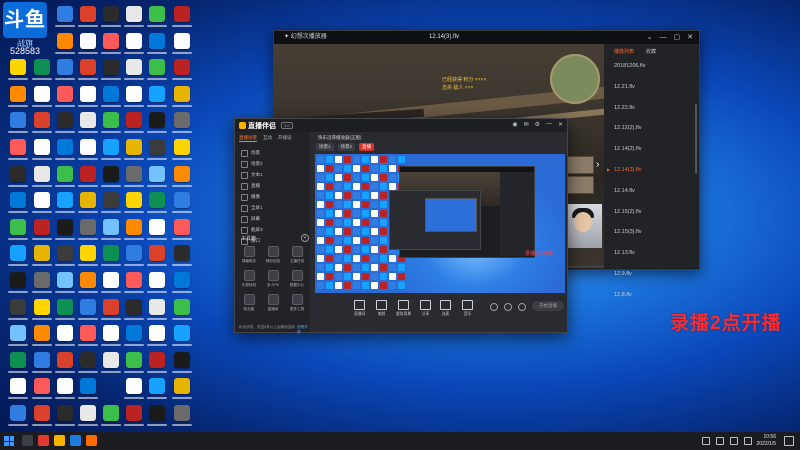 The height and width of the screenshot is (450, 800). Describe the element at coordinates (272, 185) in the screenshot. I see `scene-item: 直播` at that location.